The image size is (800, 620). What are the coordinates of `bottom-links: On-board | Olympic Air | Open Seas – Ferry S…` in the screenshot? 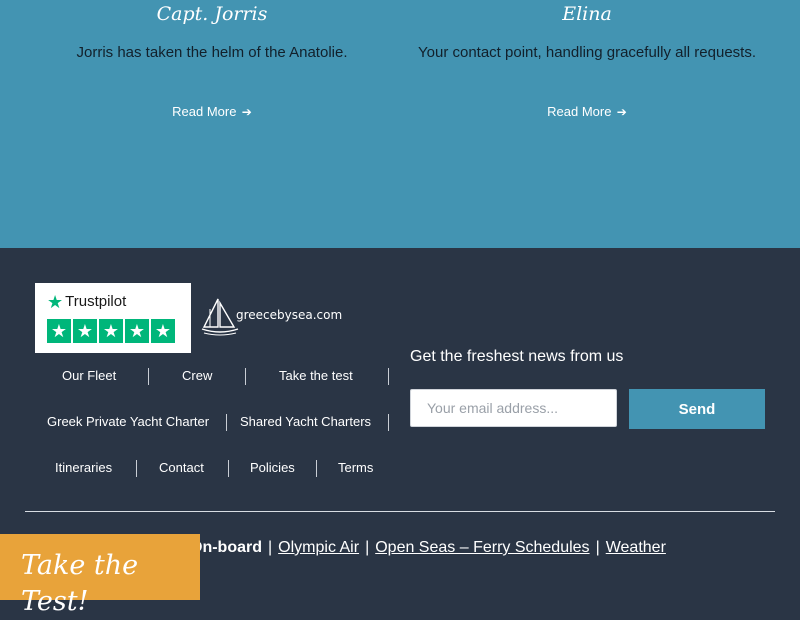 It's located at (428, 548).